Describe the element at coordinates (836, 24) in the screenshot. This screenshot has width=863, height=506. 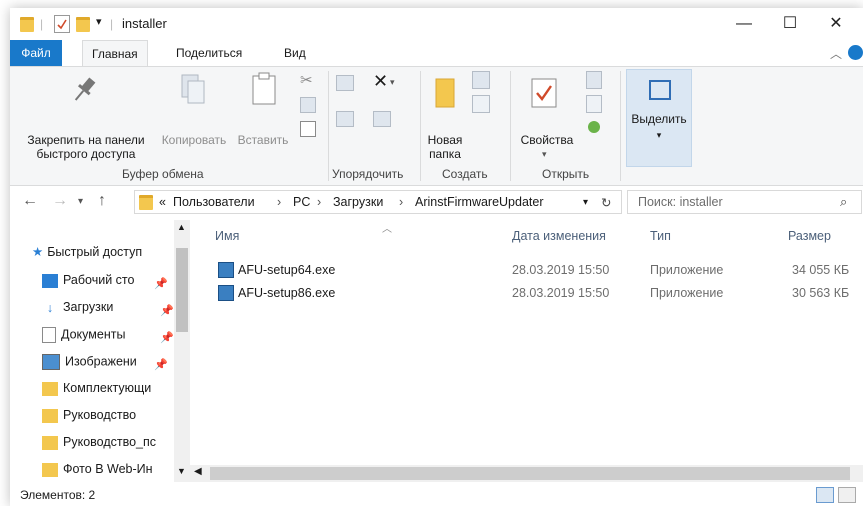
I see `close-button: ✕` at that location.